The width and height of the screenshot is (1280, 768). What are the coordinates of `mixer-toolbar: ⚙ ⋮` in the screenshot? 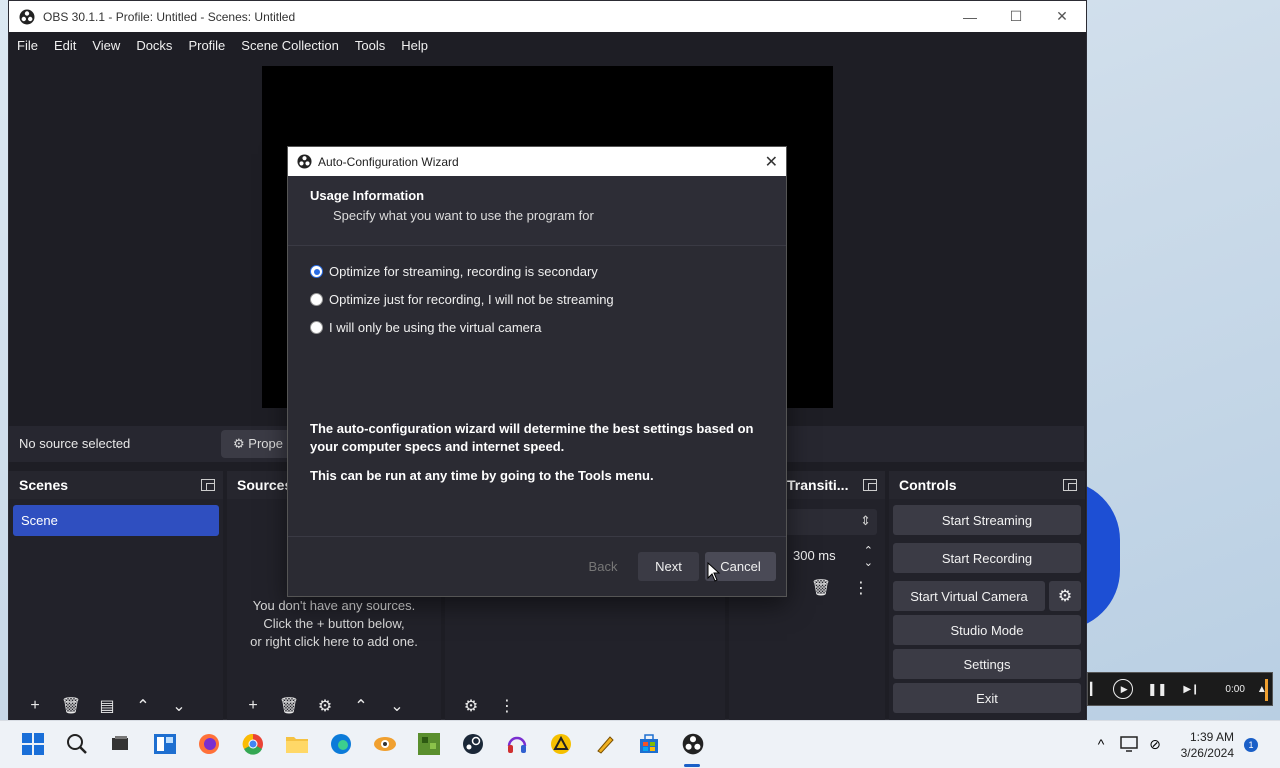 It's located at (585, 706).